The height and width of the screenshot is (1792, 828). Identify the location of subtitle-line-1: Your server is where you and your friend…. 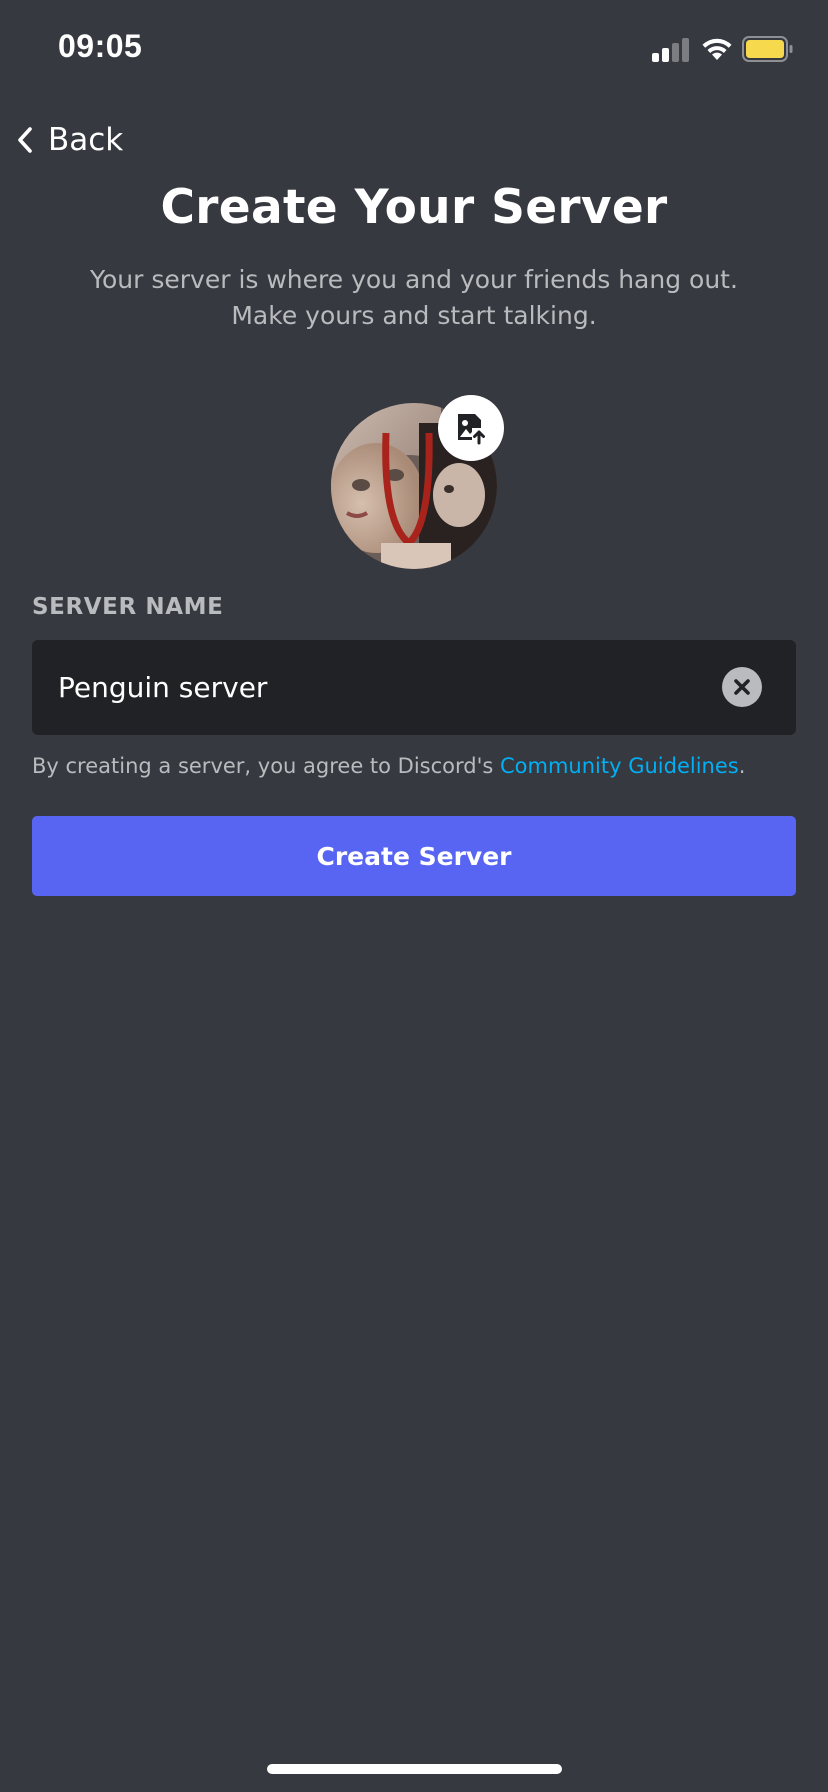
(414, 279).